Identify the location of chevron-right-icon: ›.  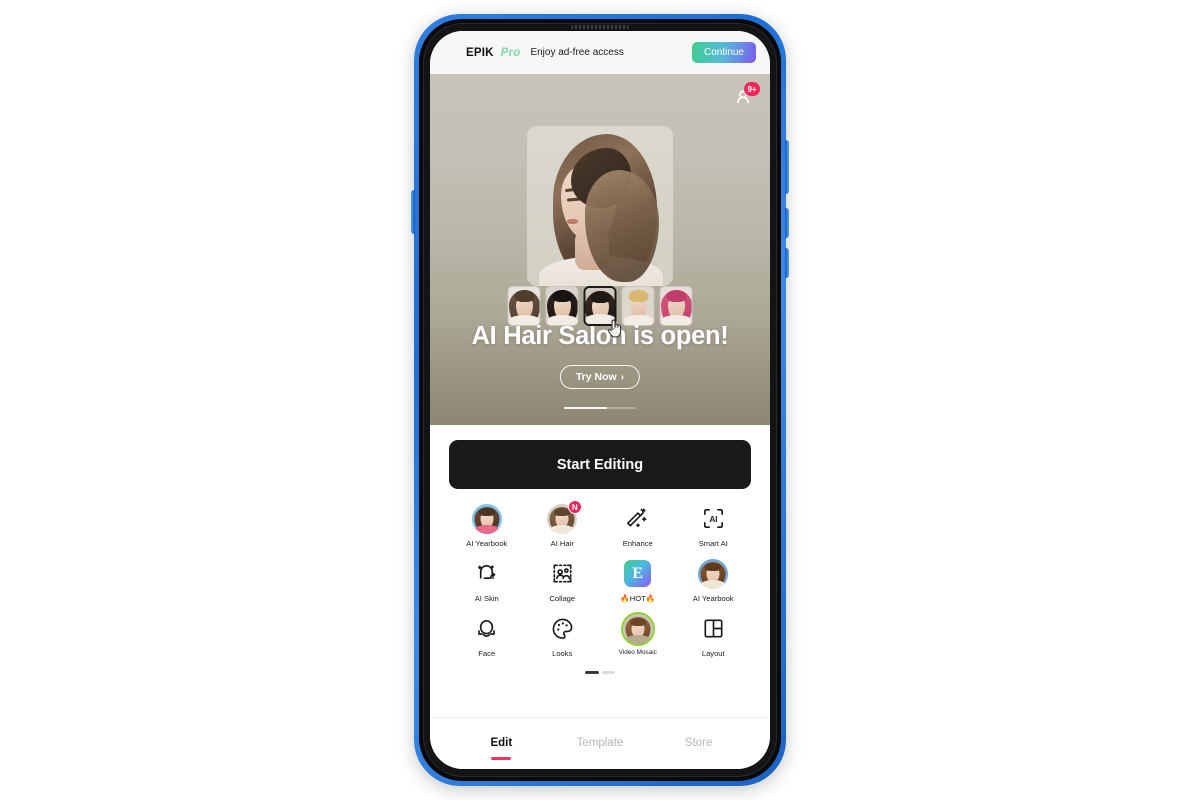
(622, 377).